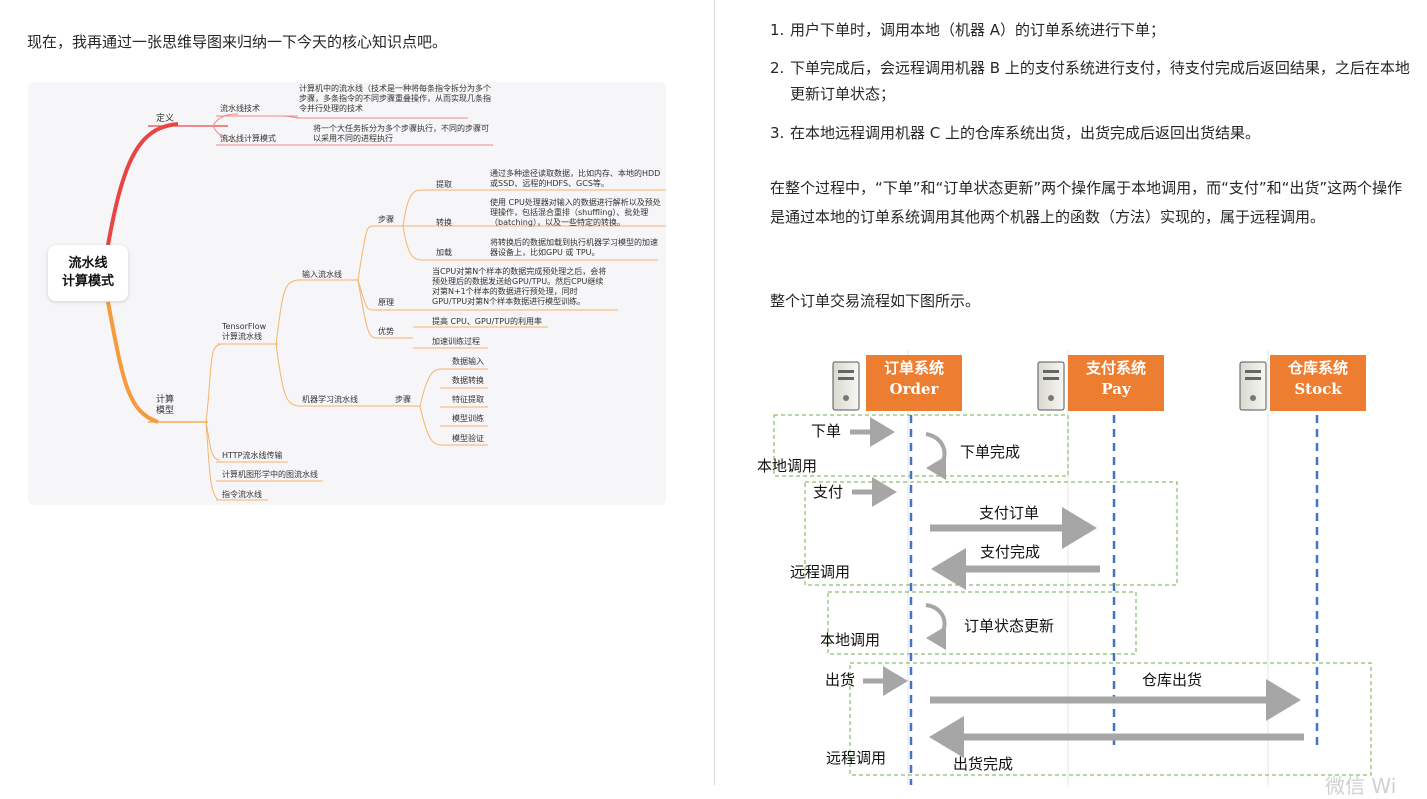 This screenshot has height=799, width=1427. I want to click on node-advantage: 优势, so click(386, 331).